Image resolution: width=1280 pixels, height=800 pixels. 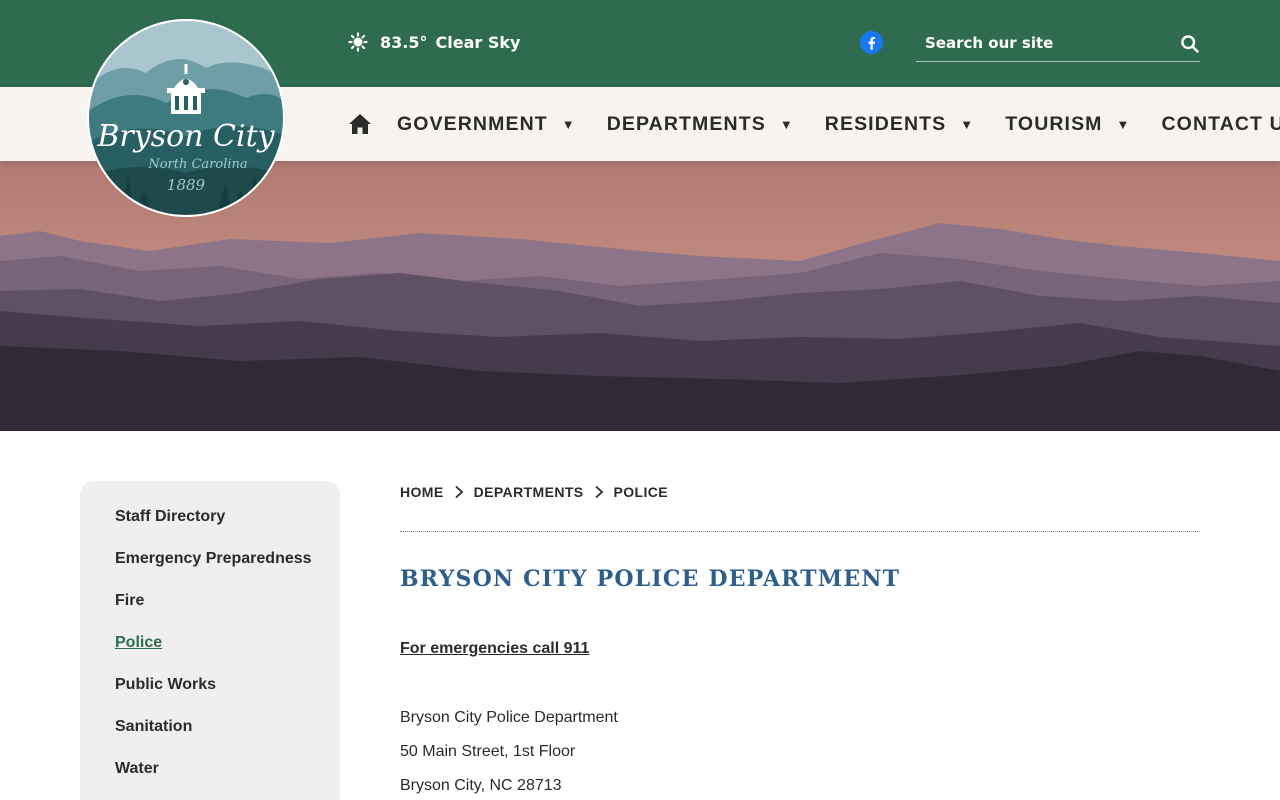 What do you see at coordinates (650, 579) in the screenshot?
I see `page-title: BRYSON CITY POLICE DEPARTMENT` at bounding box center [650, 579].